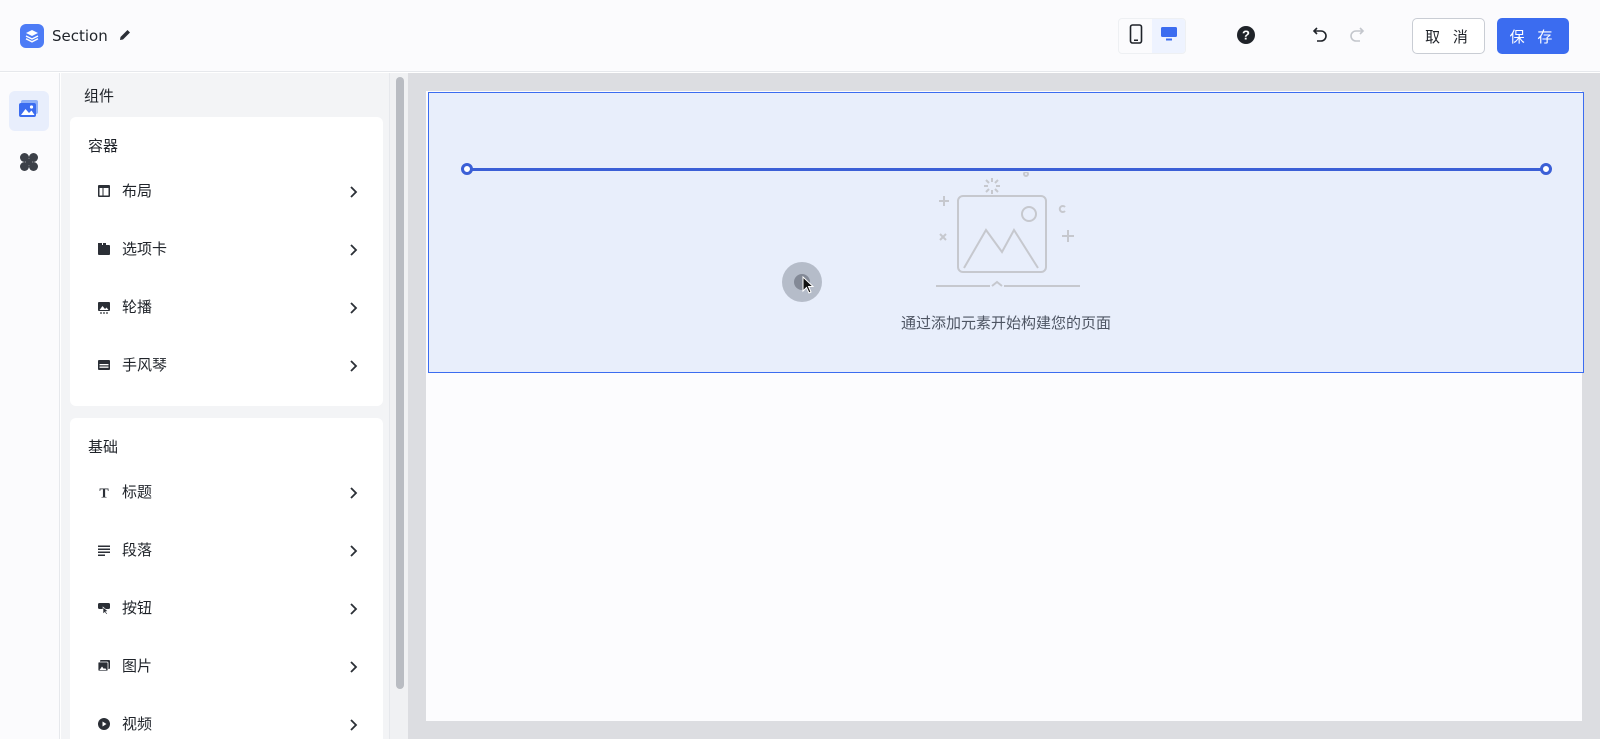 The height and width of the screenshot is (739, 1600). I want to click on mobile-view-button, so click(1135, 36).